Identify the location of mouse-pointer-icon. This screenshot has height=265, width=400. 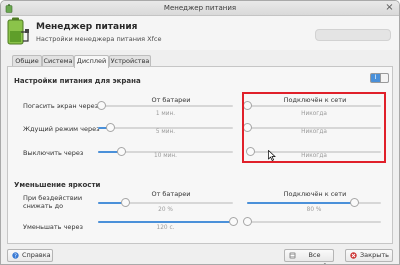
(272, 155).